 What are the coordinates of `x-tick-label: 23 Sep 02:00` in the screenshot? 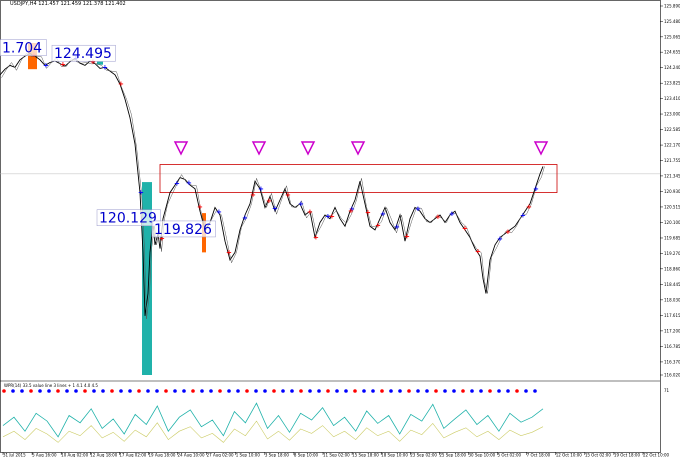 It's located at (423, 455).